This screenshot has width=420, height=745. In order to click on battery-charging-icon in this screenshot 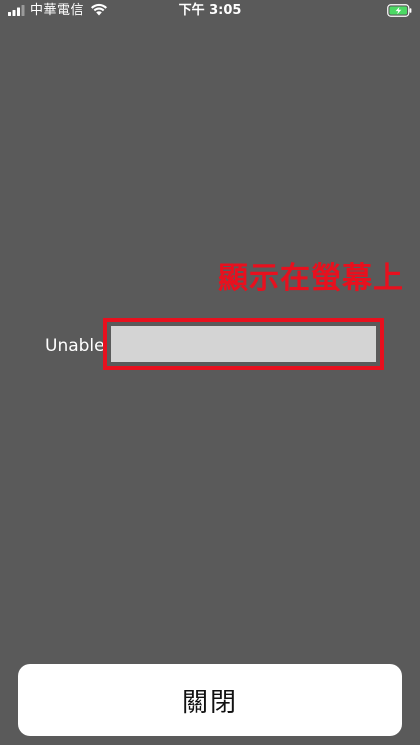, I will do `click(399, 10)`.